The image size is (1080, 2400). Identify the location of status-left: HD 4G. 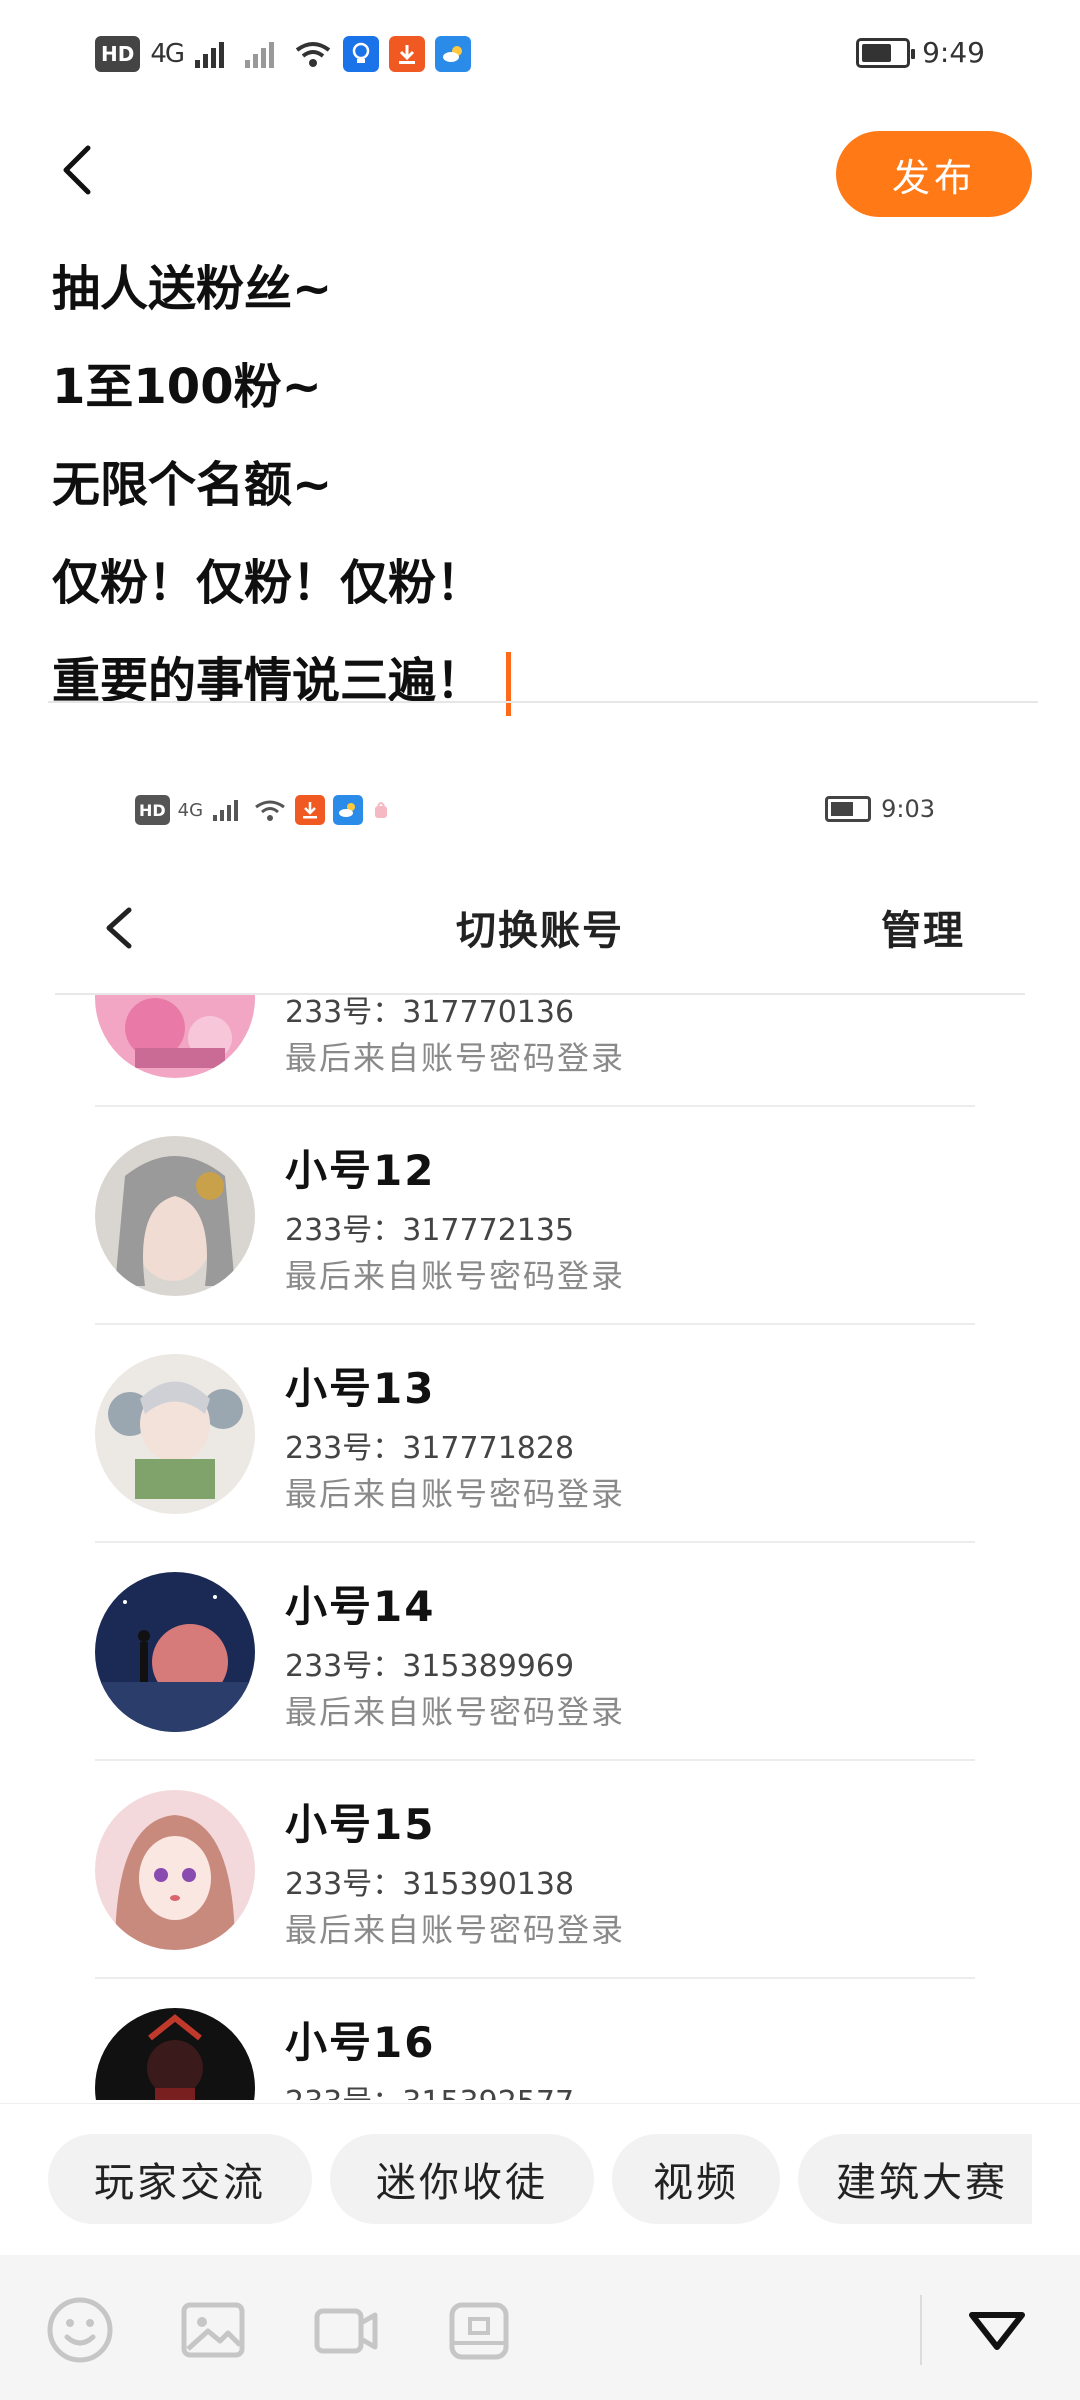
(283, 54).